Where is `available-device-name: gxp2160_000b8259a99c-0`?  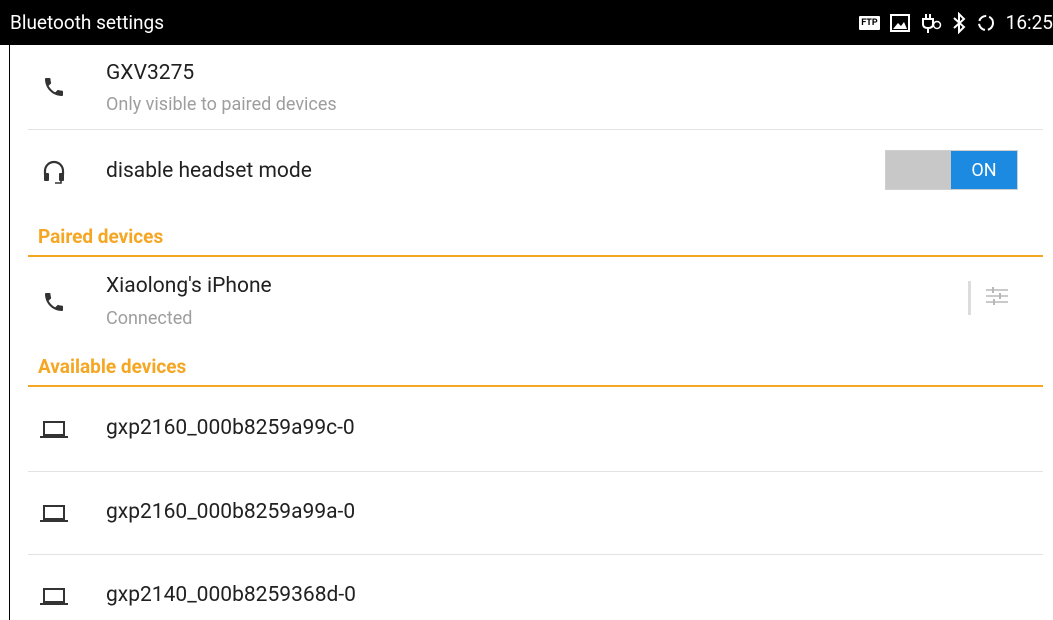
available-device-name: gxp2160_000b8259a99c-0 is located at coordinates (230, 428).